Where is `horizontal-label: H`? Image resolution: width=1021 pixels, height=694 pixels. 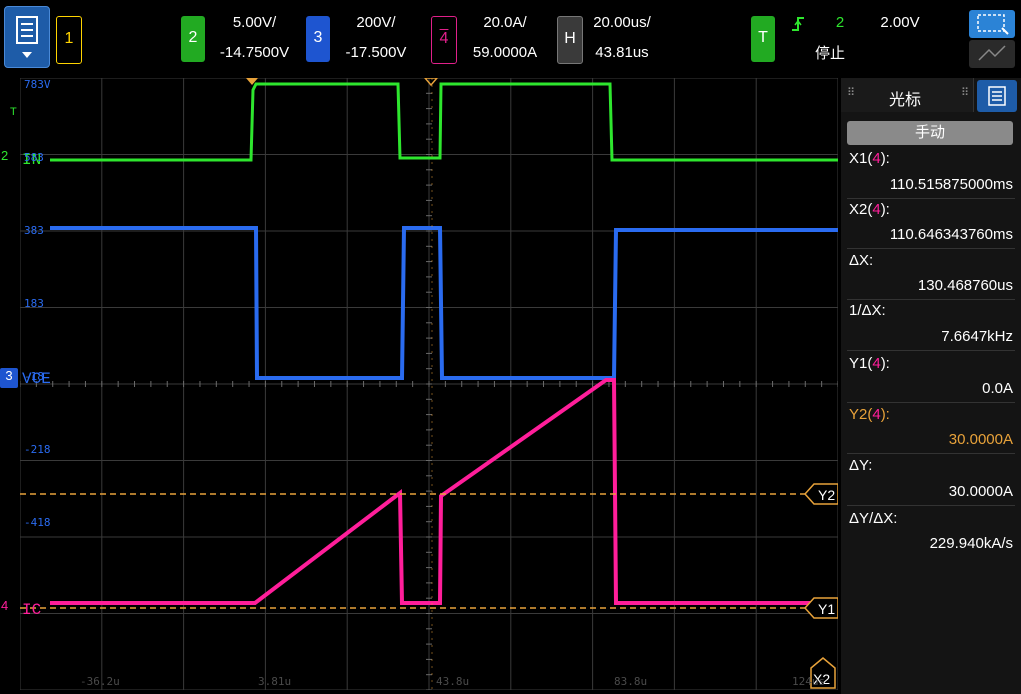 horizontal-label: H is located at coordinates (570, 38).